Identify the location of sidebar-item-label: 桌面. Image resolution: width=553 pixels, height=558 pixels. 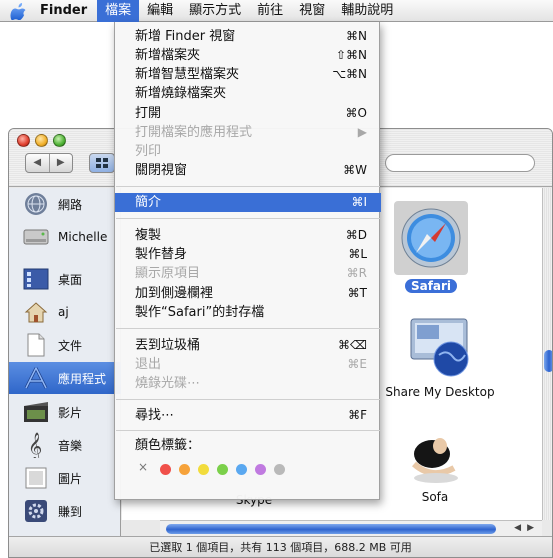
(70, 279).